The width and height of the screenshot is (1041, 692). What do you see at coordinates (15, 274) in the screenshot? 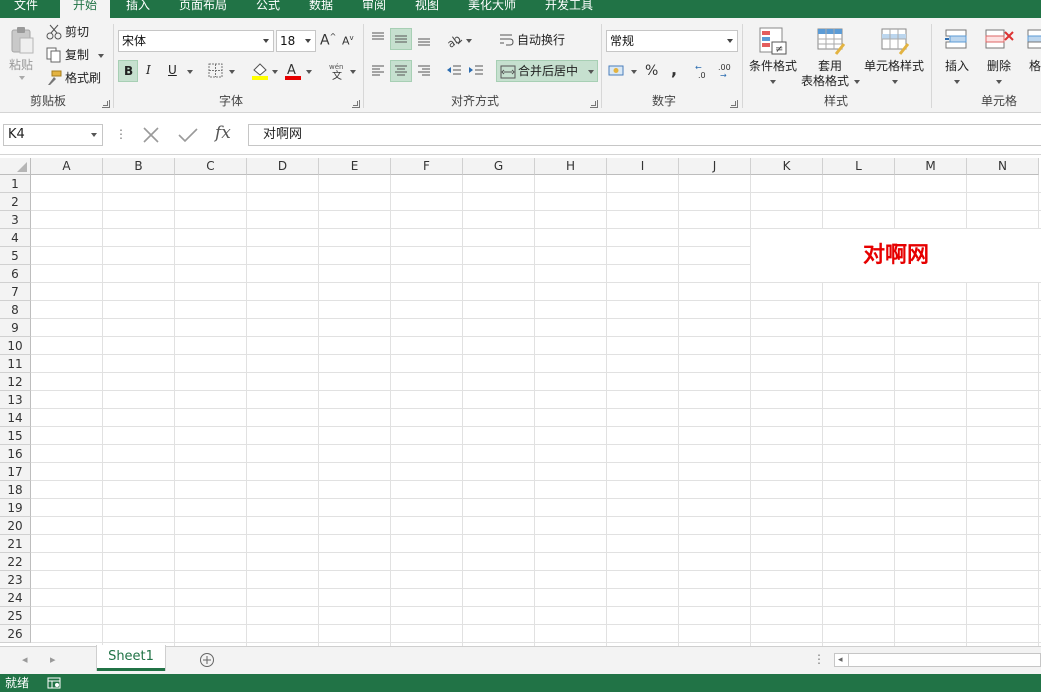
I see `row-header-6: 6` at bounding box center [15, 274].